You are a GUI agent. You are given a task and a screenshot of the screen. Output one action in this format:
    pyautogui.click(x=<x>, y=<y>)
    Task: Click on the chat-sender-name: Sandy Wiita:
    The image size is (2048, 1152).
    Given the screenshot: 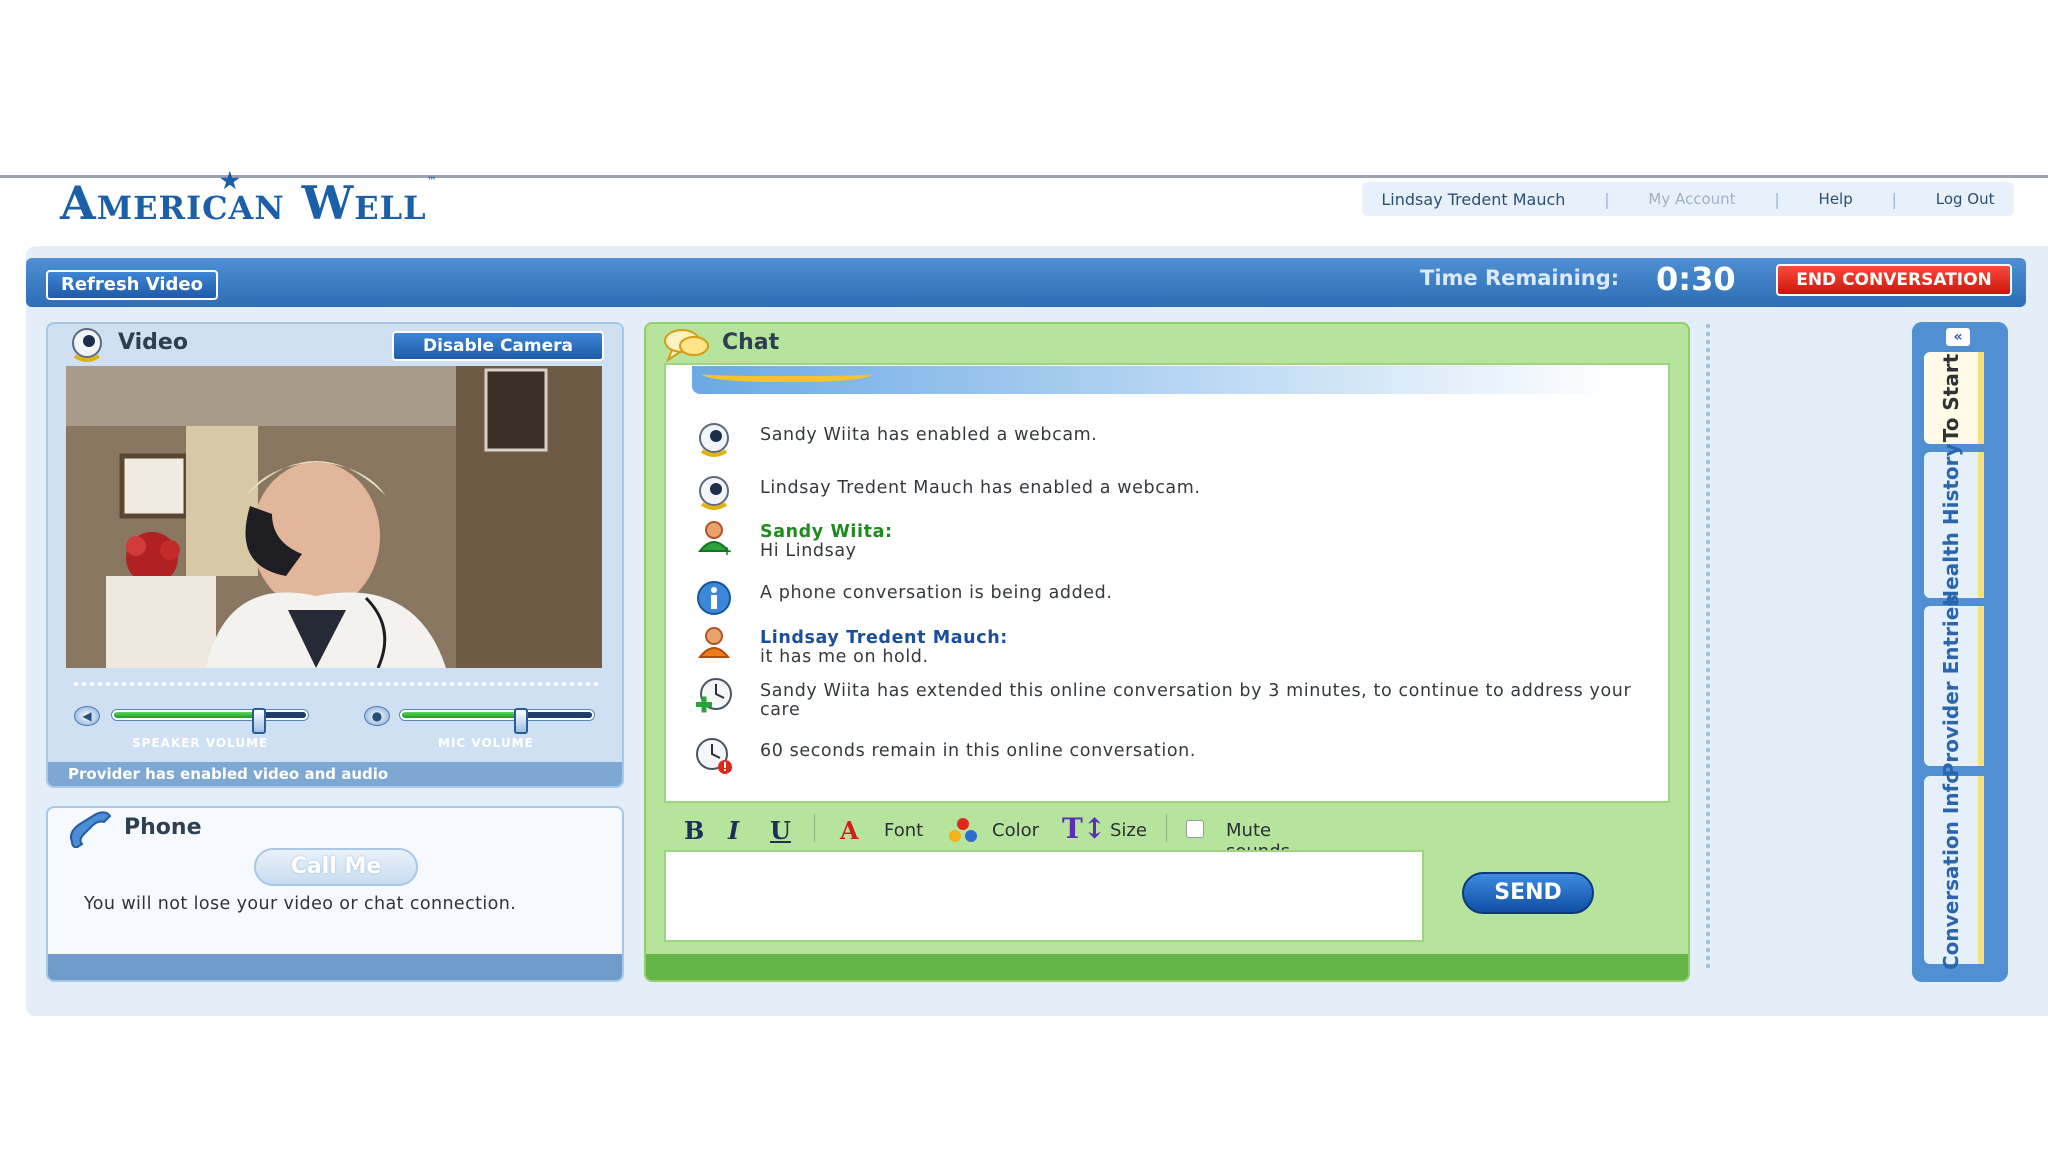 What is the action you would take?
    pyautogui.click(x=826, y=532)
    